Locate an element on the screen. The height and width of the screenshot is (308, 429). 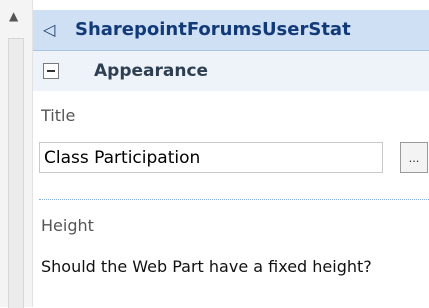
scroll-up-icon: ▲ is located at coordinates (13, 16).